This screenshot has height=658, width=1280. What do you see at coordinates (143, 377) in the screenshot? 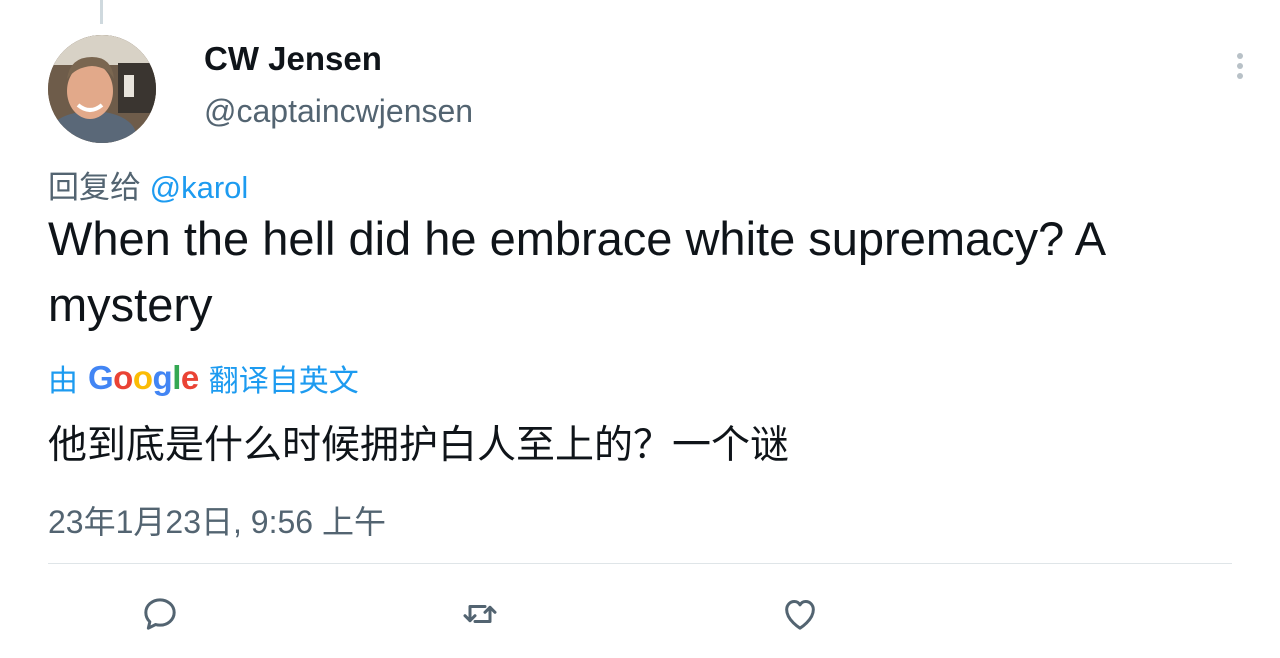
I see `google-logo: Google` at bounding box center [143, 377].